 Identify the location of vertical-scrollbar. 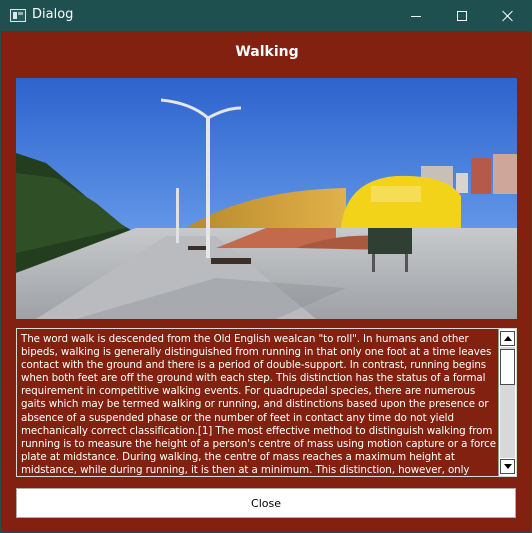
(507, 402).